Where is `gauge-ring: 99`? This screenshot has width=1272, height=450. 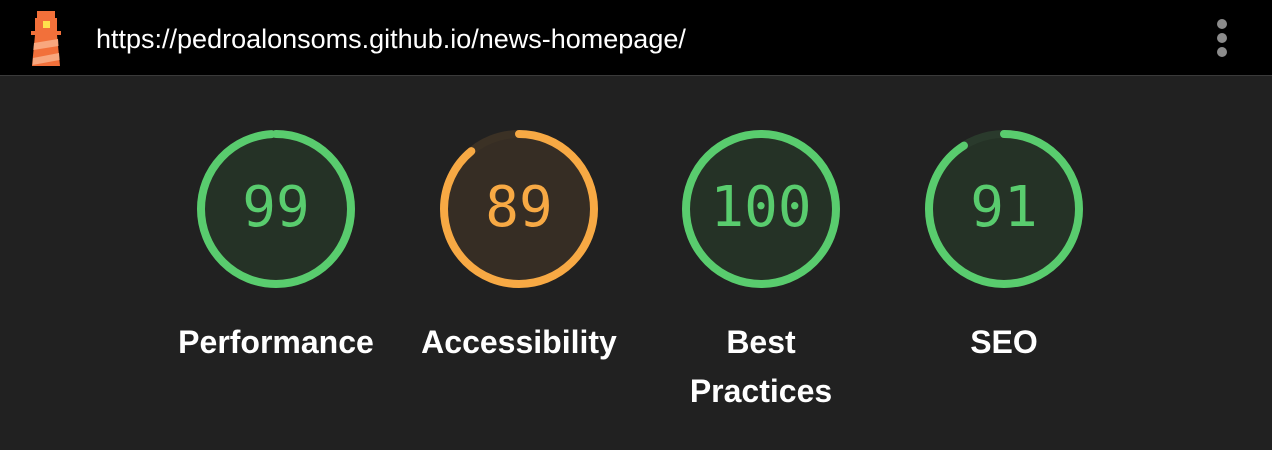 gauge-ring: 99 is located at coordinates (276, 209).